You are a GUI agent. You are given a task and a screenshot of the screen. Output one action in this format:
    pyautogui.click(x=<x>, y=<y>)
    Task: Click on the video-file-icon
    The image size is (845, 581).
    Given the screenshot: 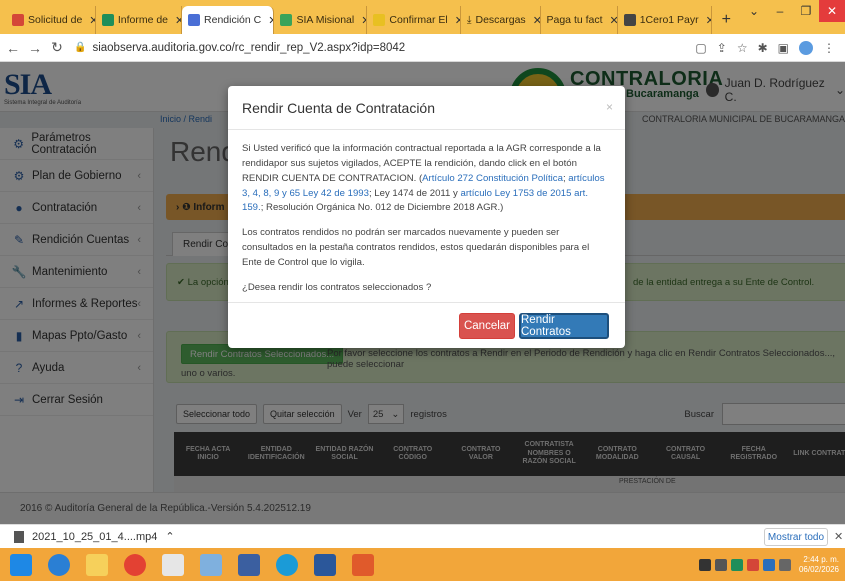 What is the action you would take?
    pyautogui.click(x=19, y=536)
    